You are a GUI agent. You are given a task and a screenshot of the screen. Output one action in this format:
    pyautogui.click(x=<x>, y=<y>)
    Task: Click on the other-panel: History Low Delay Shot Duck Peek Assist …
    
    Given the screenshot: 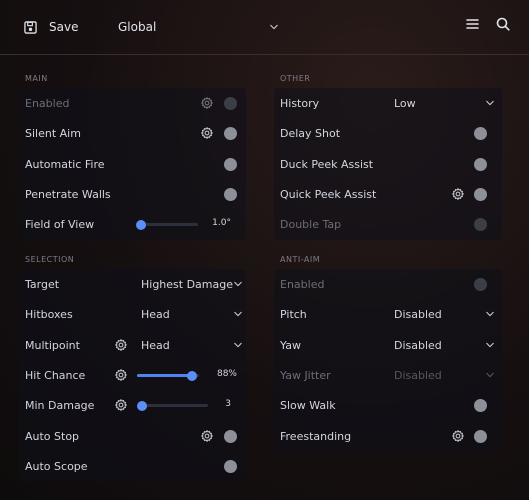 What is the action you would take?
    pyautogui.click(x=388, y=164)
    